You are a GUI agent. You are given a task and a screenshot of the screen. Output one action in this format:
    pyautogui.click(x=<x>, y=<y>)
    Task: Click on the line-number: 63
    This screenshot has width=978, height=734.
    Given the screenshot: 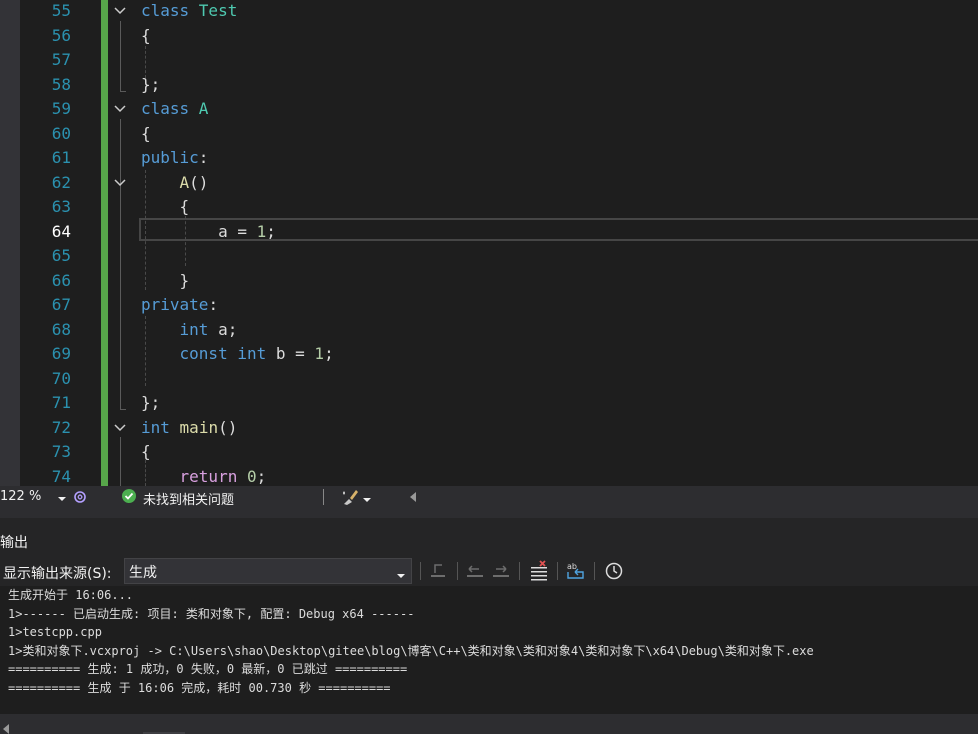 What is the action you would take?
    pyautogui.click(x=61, y=206)
    